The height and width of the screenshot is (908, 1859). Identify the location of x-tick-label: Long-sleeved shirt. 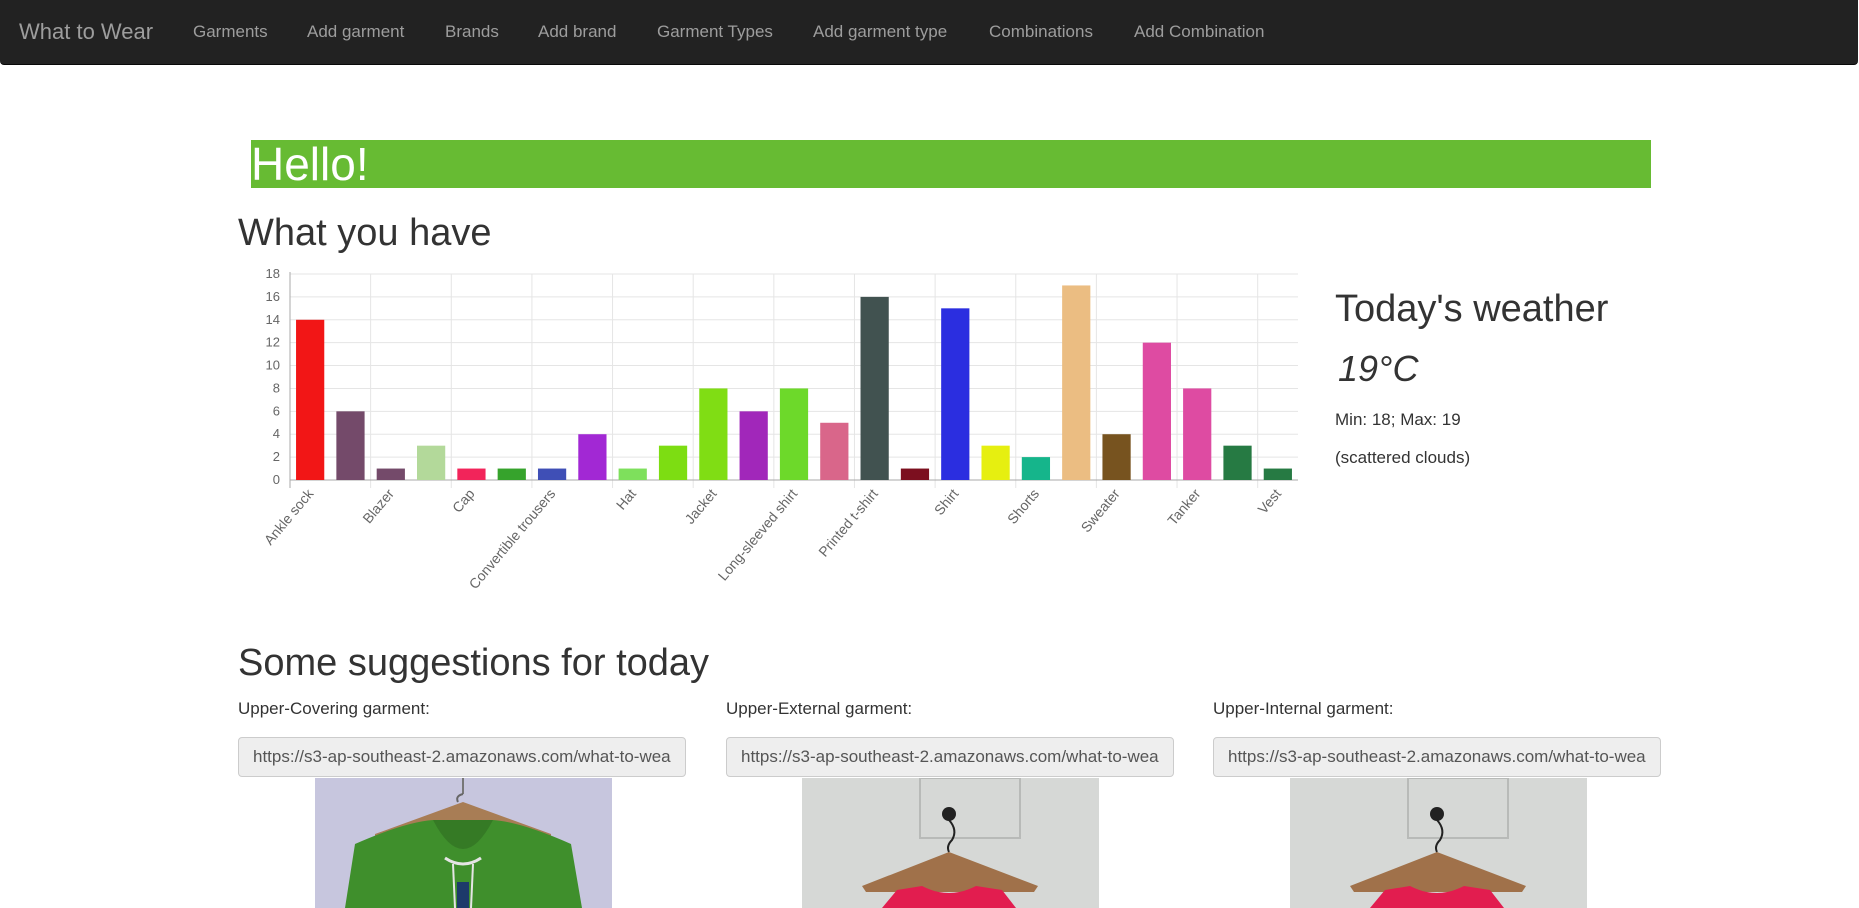
(758, 535).